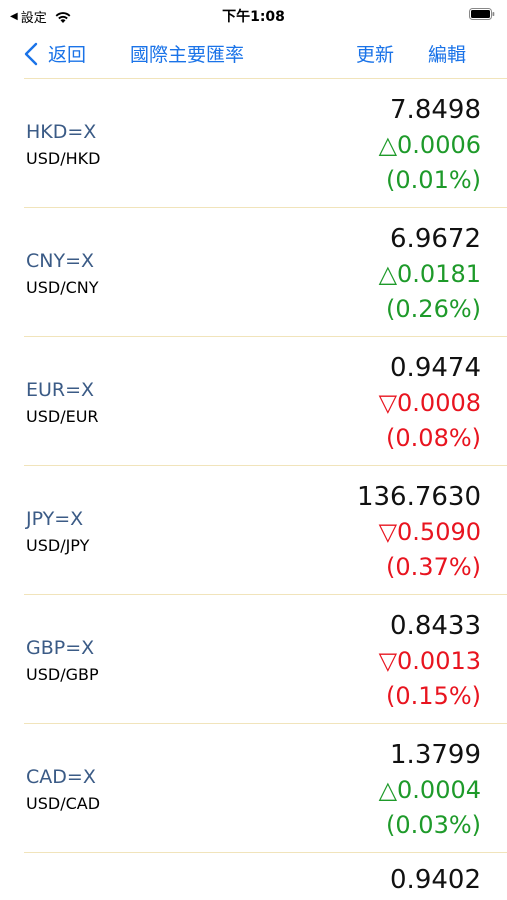 This screenshot has height=900, width=507. Describe the element at coordinates (265, 659) in the screenshot. I see `rate-row: GBP=X USD/GBP 0.8433 ▽0.0013 (0.15%)` at that location.